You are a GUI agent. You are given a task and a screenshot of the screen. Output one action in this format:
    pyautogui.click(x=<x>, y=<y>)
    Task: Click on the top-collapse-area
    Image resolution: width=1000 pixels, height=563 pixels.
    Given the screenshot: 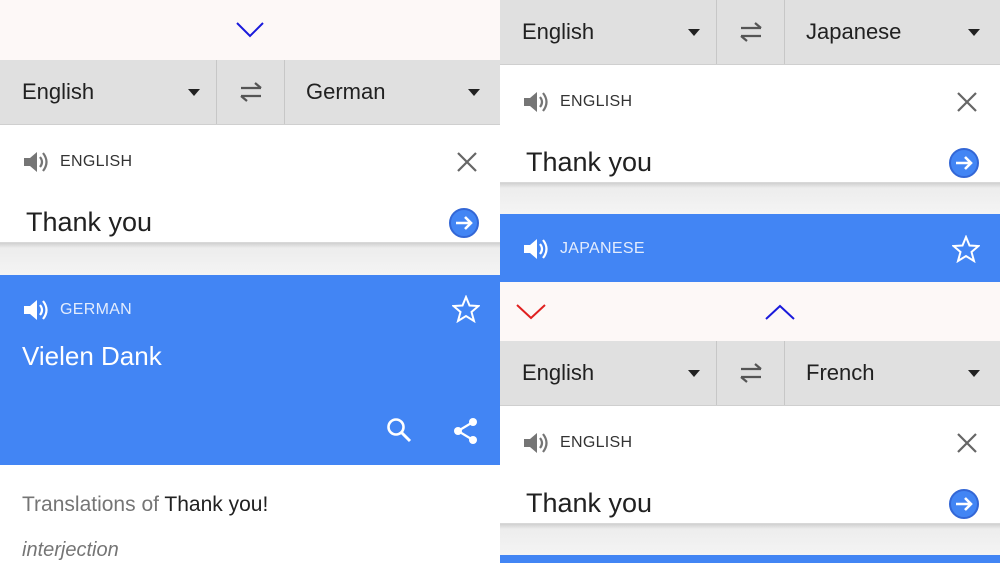 What is the action you would take?
    pyautogui.click(x=250, y=30)
    